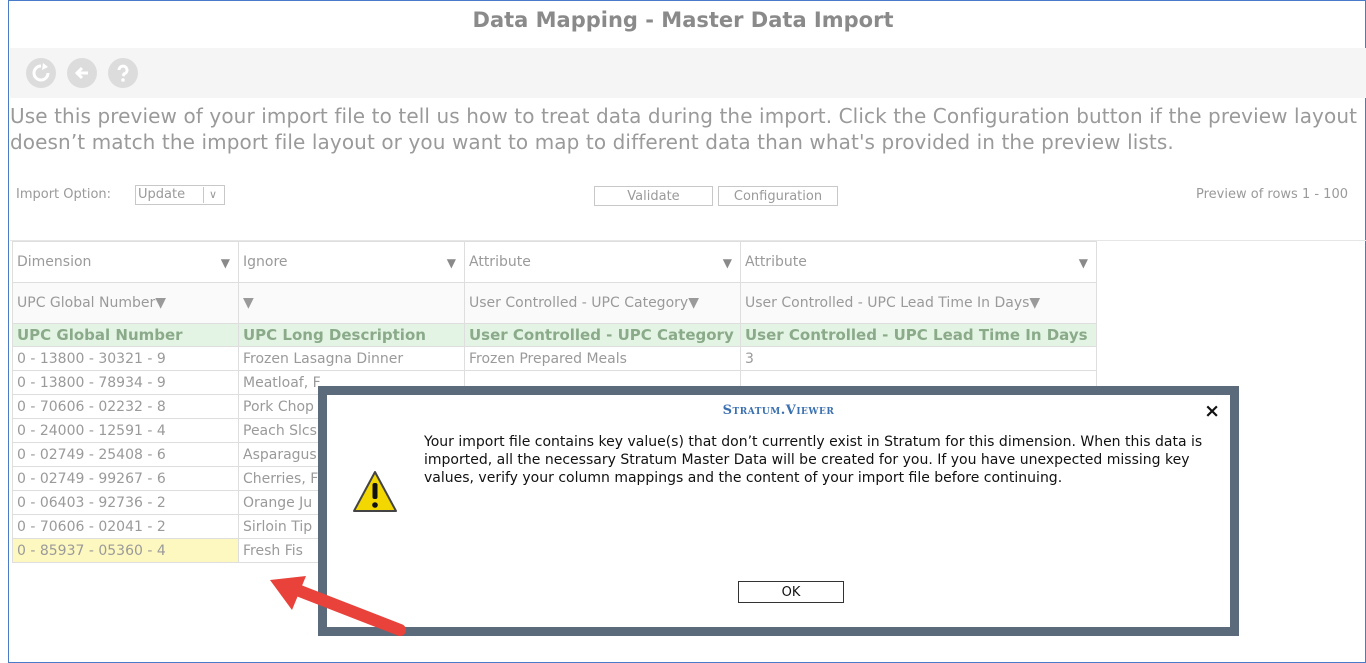 The image size is (1366, 663). I want to click on column-header: UPC Global Number, so click(125, 335).